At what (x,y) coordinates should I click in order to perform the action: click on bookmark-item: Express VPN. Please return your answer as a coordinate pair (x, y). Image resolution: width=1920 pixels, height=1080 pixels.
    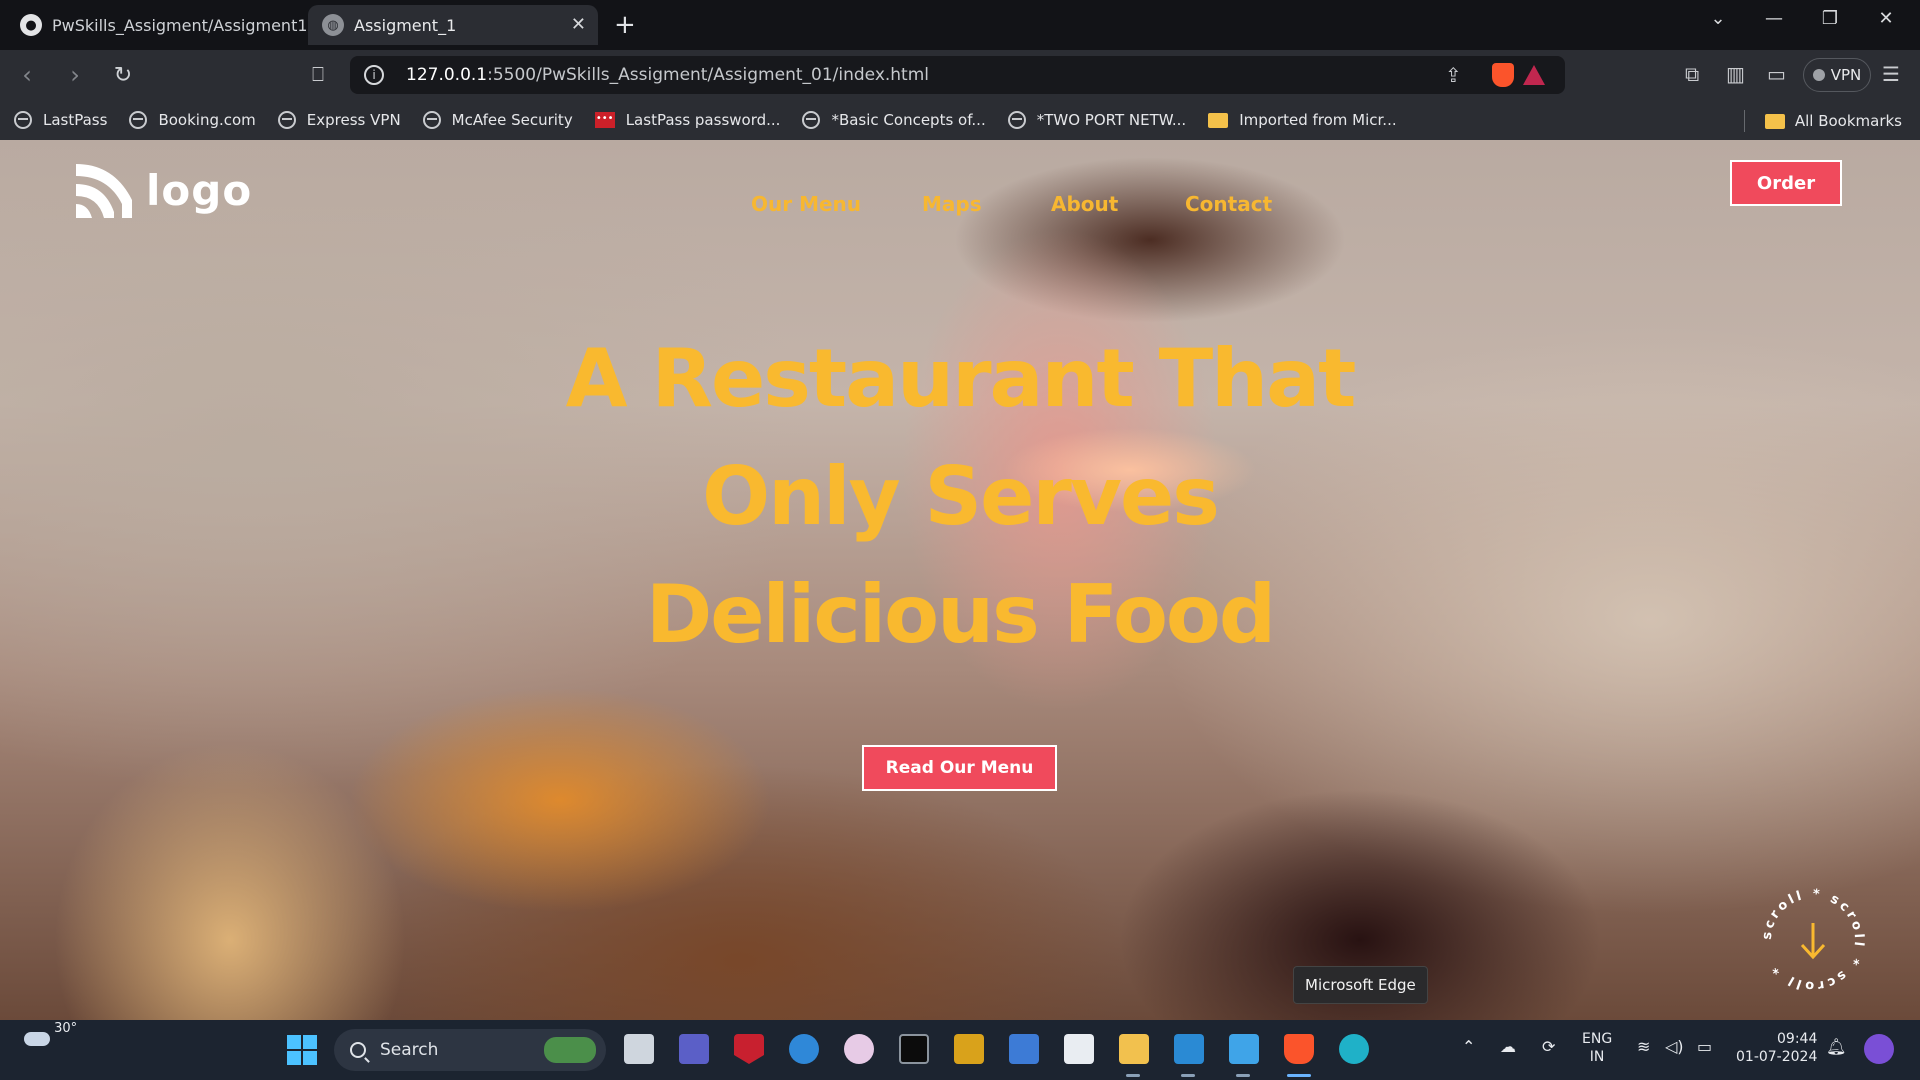
    Looking at the image, I should click on (339, 120).